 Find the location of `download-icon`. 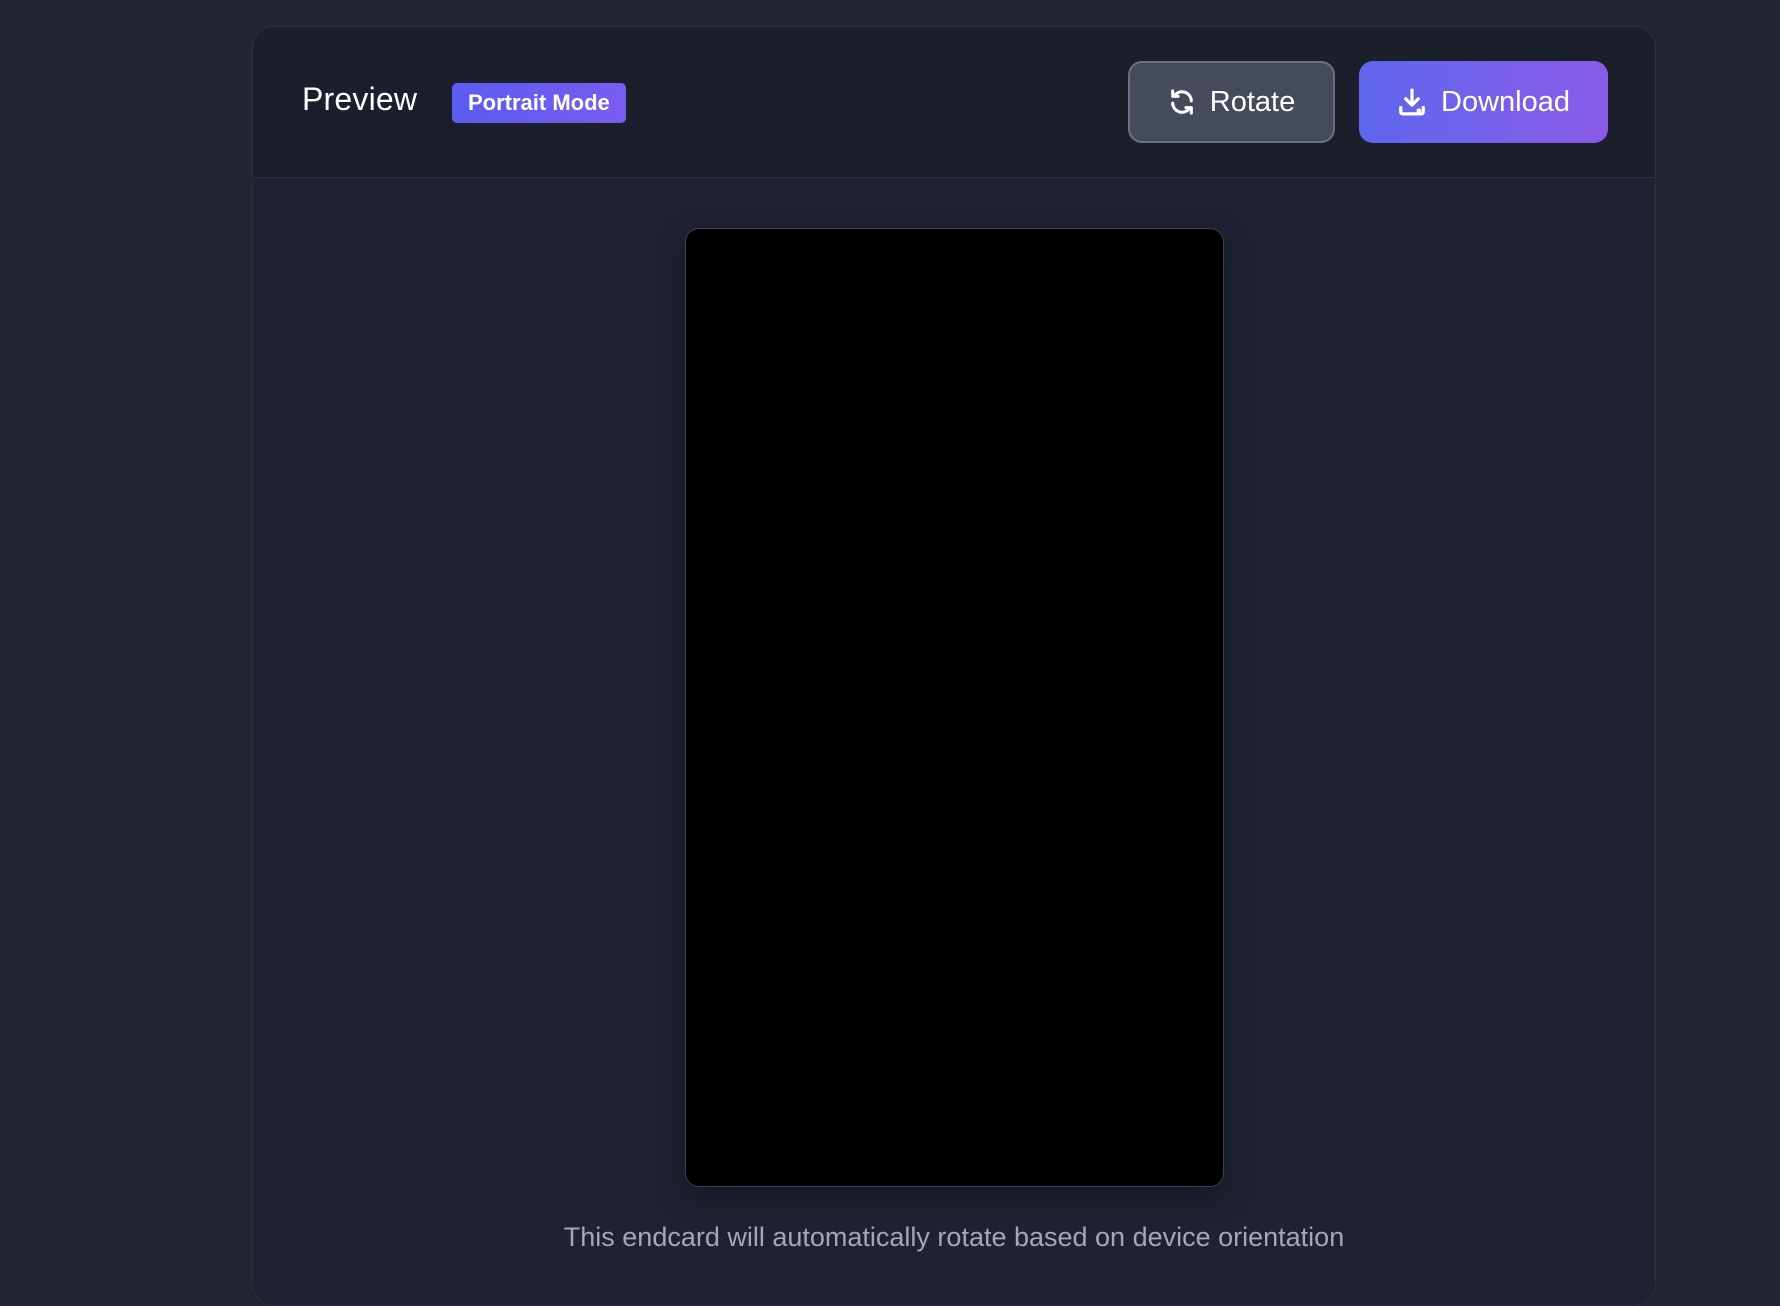

download-icon is located at coordinates (1412, 102).